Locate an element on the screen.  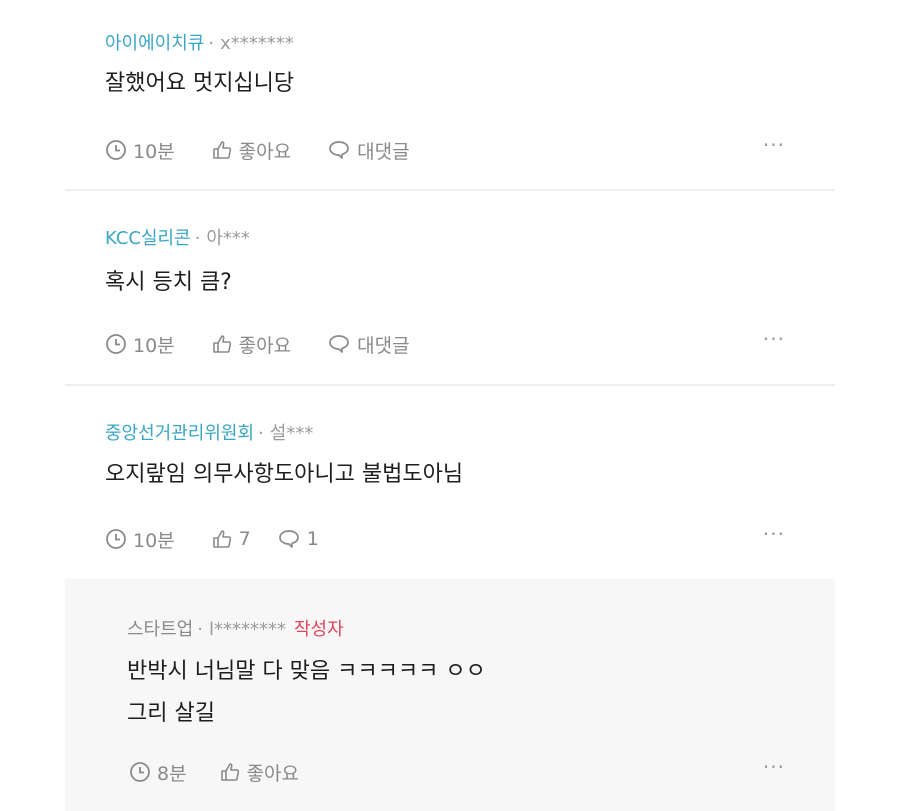
reply-meta: 스타트업 · l******** 작성자 is located at coordinates (235, 630).